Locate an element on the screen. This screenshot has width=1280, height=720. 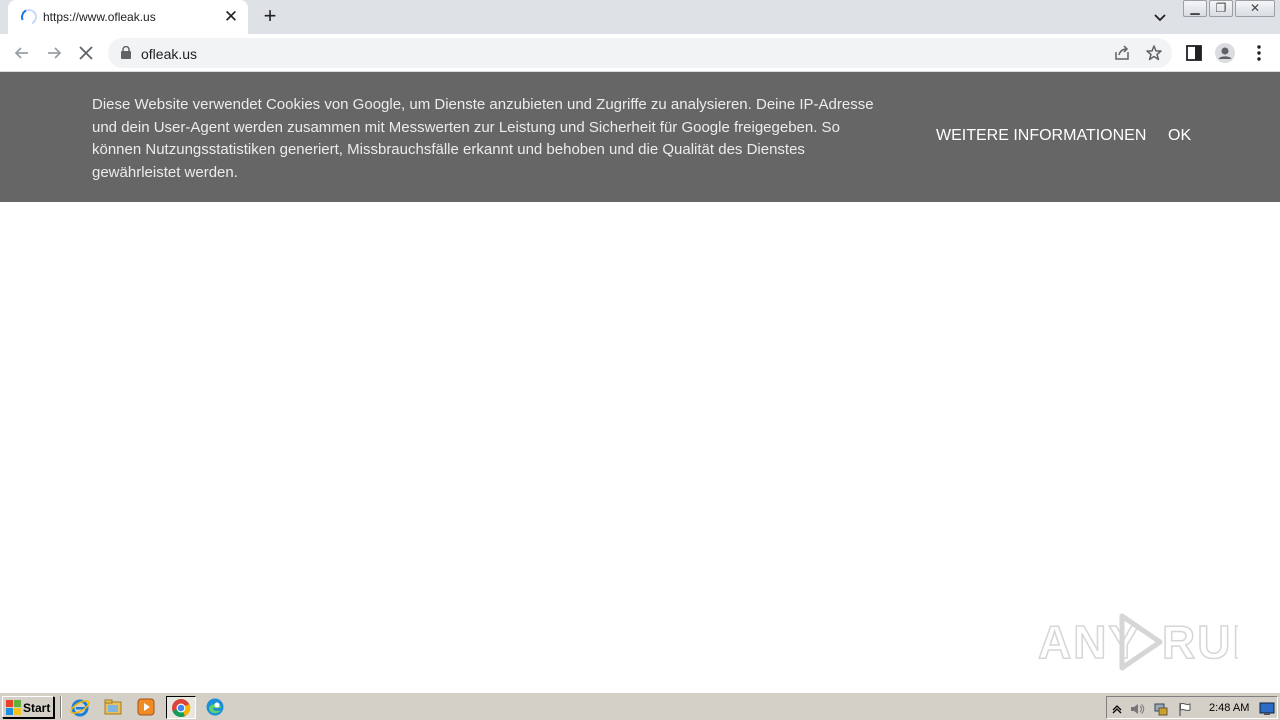
taskbar-separator is located at coordinates (61, 707).